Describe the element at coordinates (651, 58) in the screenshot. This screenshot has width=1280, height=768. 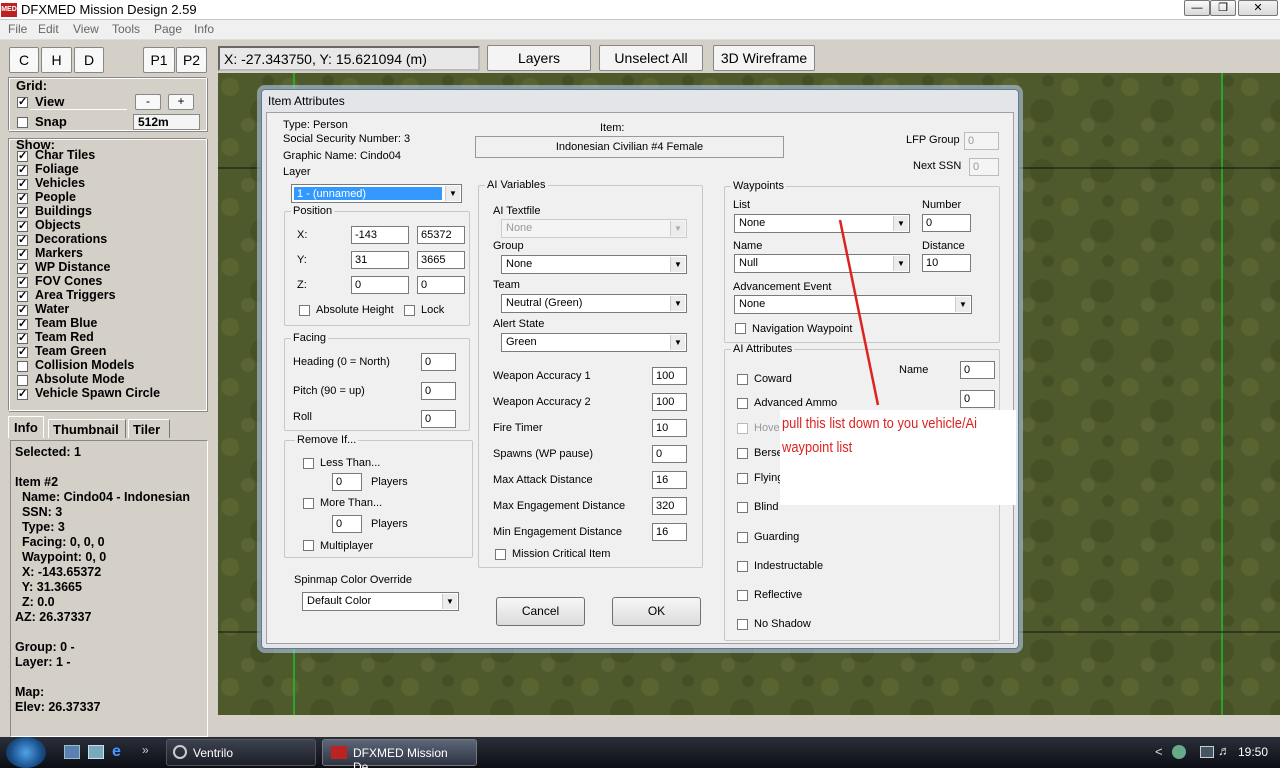
I see `unselect-all-button: Unselect All` at that location.